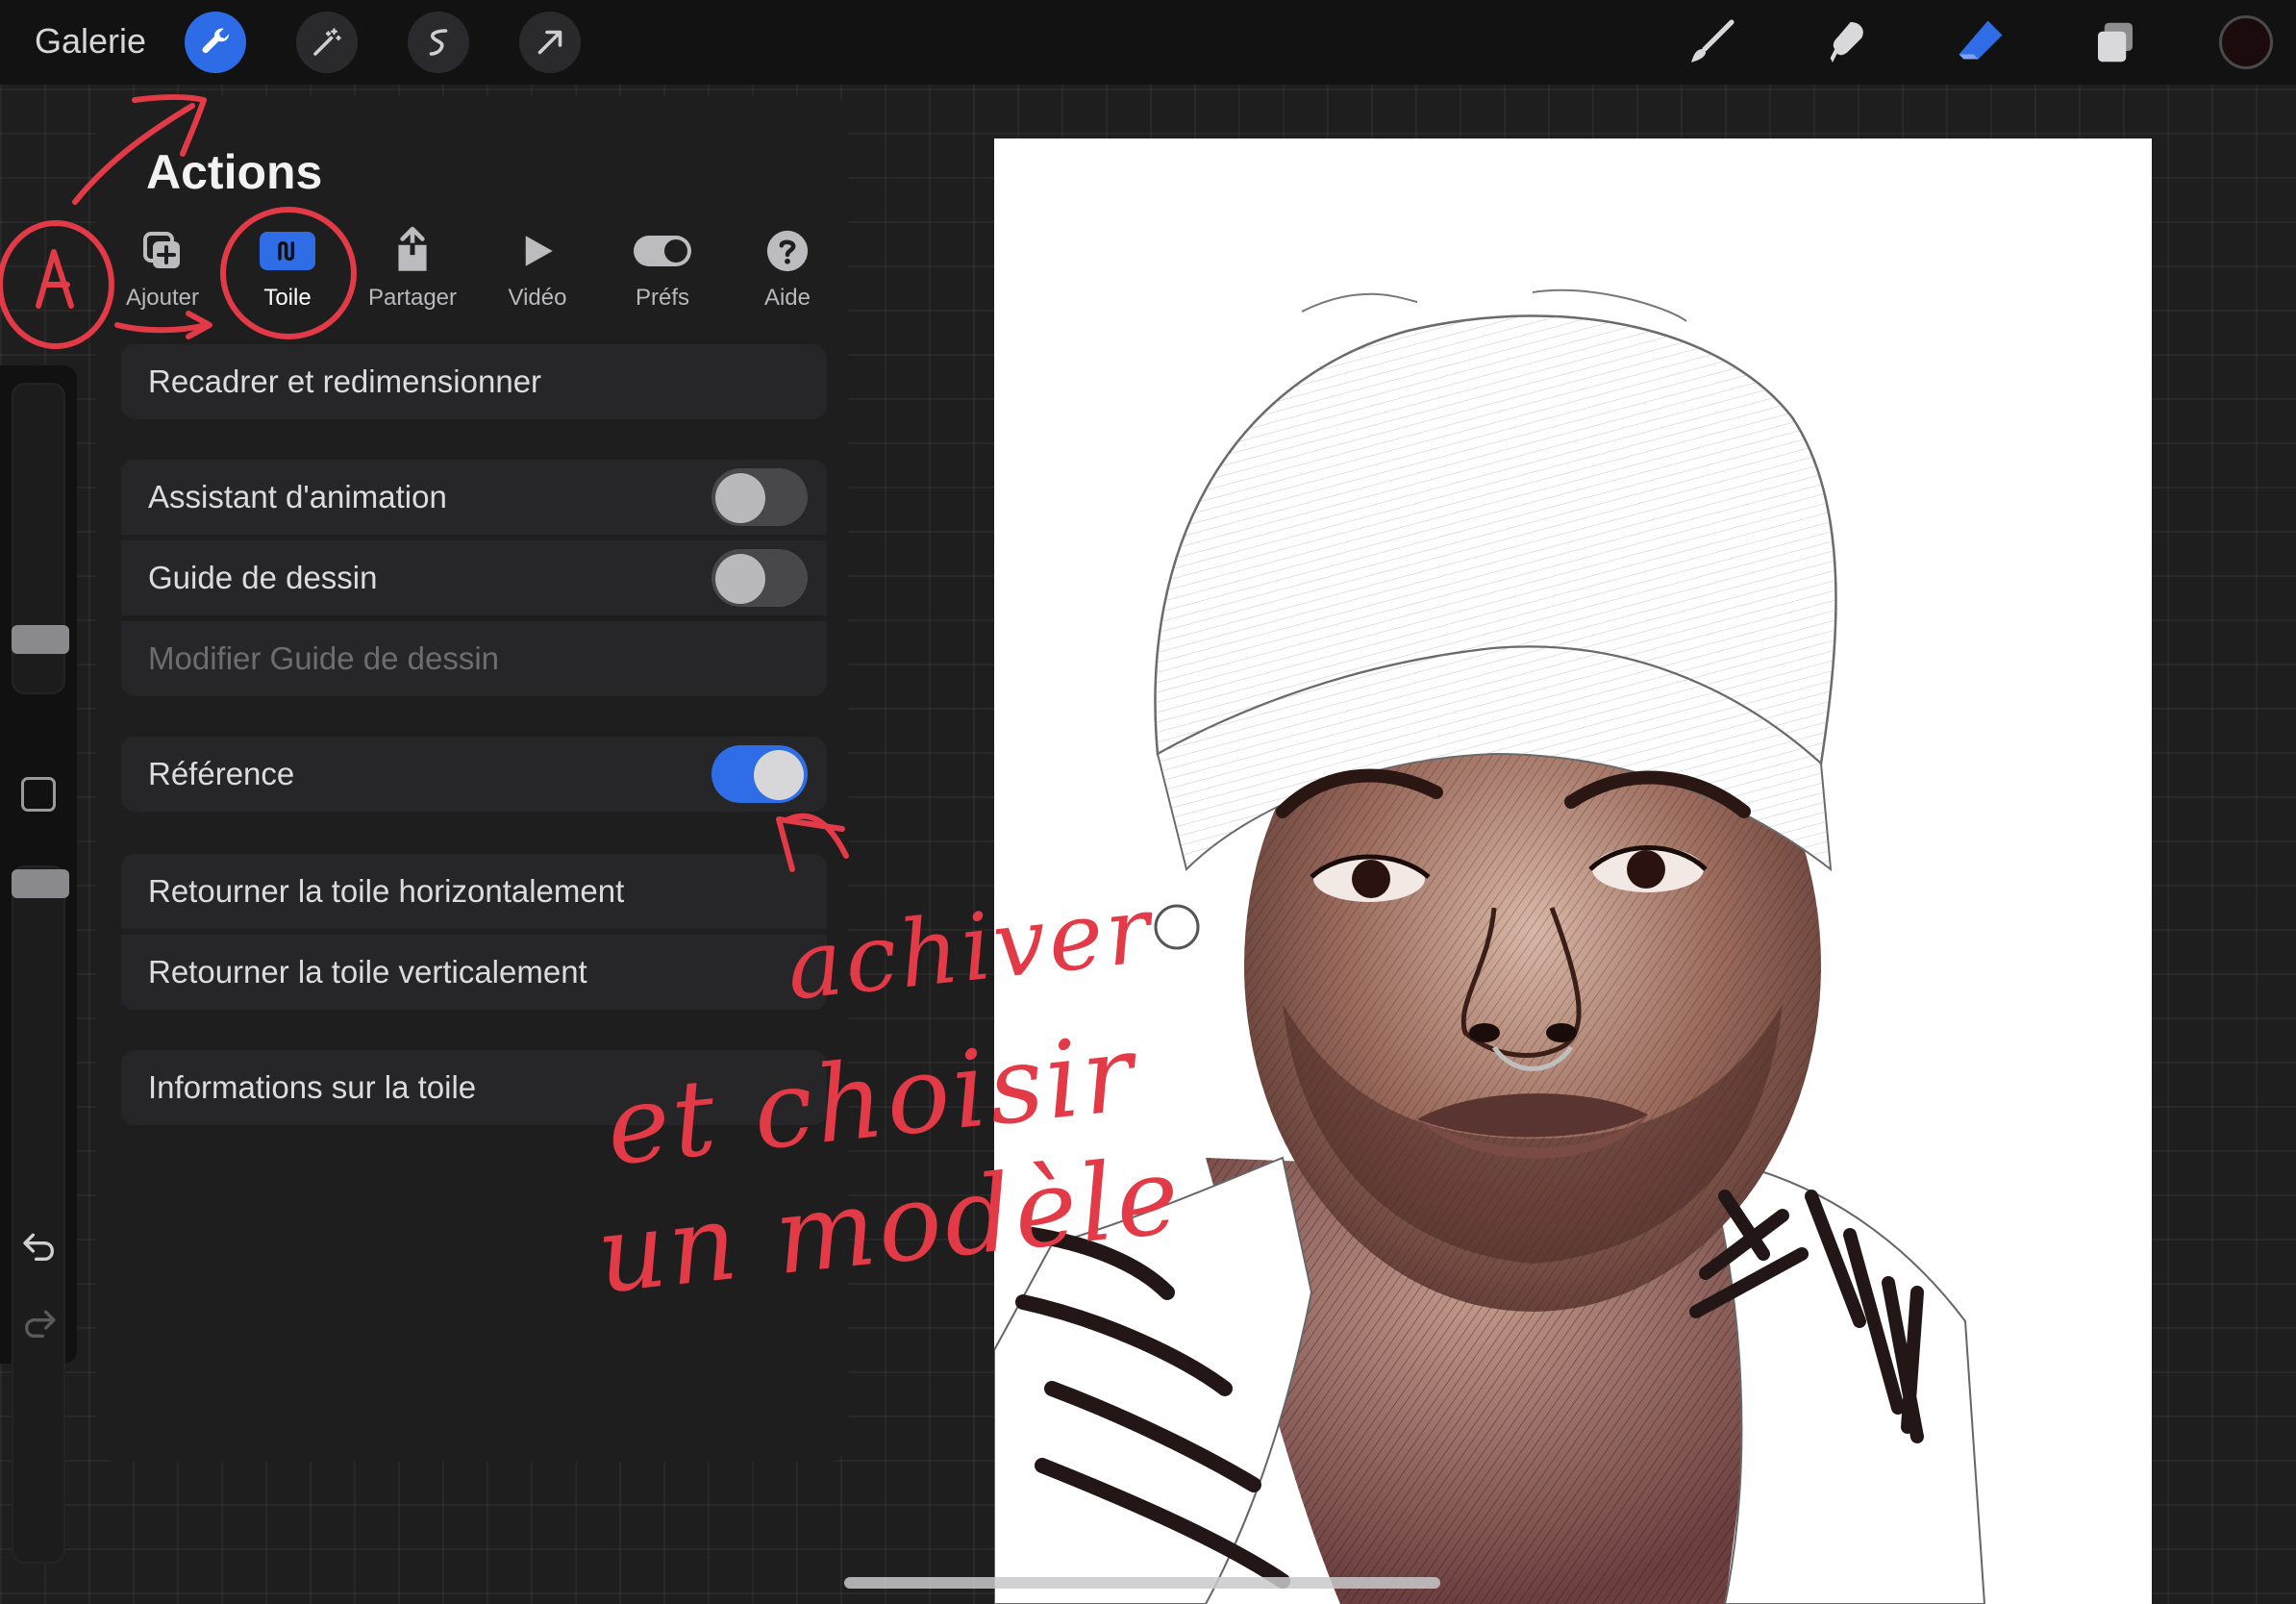 This screenshot has height=1604, width=2296. Describe the element at coordinates (662, 251) in the screenshot. I see `toggle-icon` at that location.